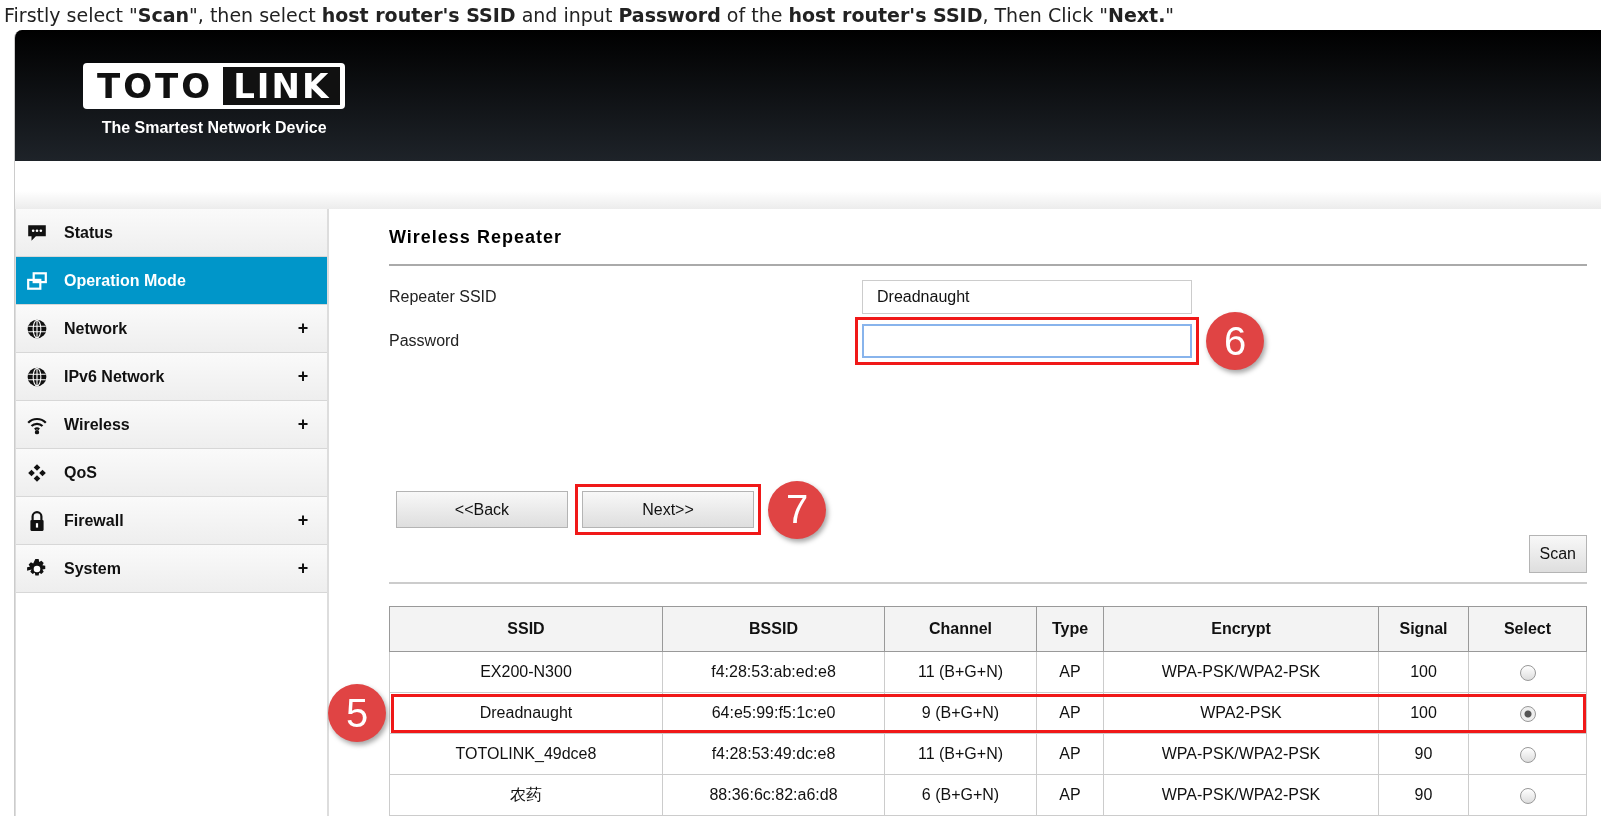  I want to click on table-cell: 农药, so click(526, 794).